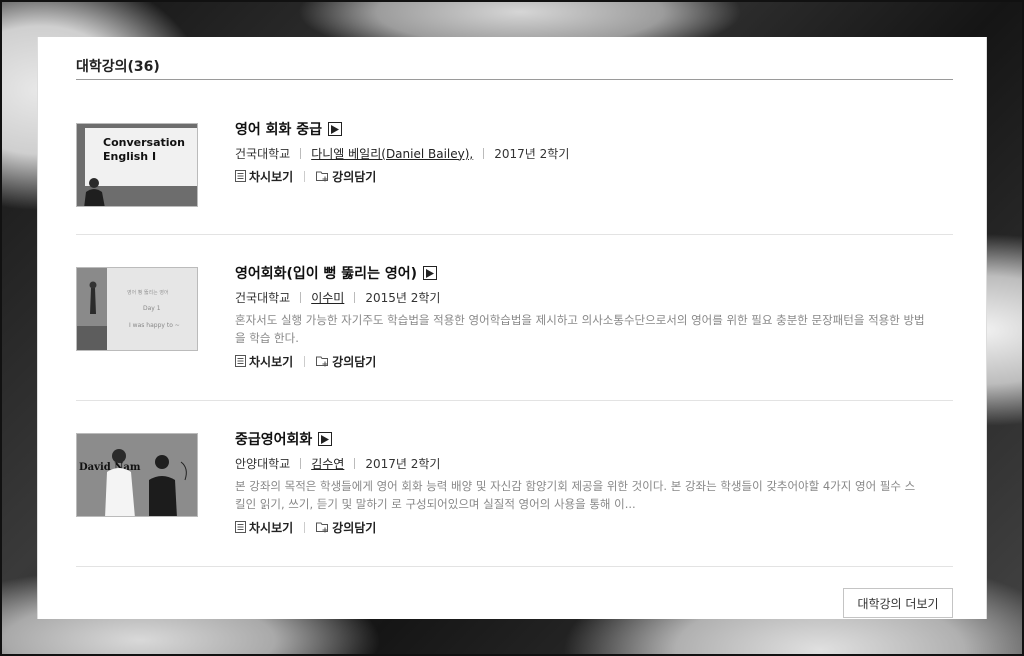 Image resolution: width=1024 pixels, height=656 pixels. I want to click on thumbnail-text: English I, so click(129, 156).